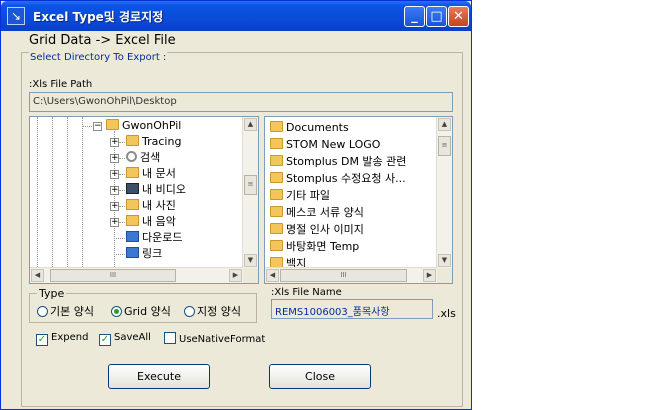  What do you see at coordinates (444, 146) in the screenshot?
I see `list-scroll-thumb: ≡` at bounding box center [444, 146].